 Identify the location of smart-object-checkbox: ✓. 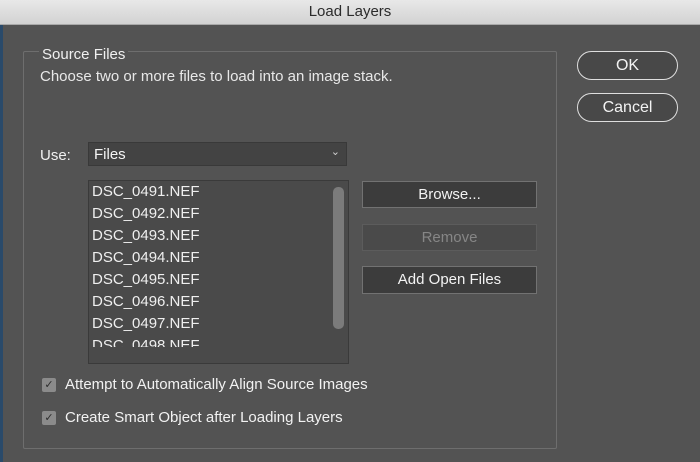
(49, 418).